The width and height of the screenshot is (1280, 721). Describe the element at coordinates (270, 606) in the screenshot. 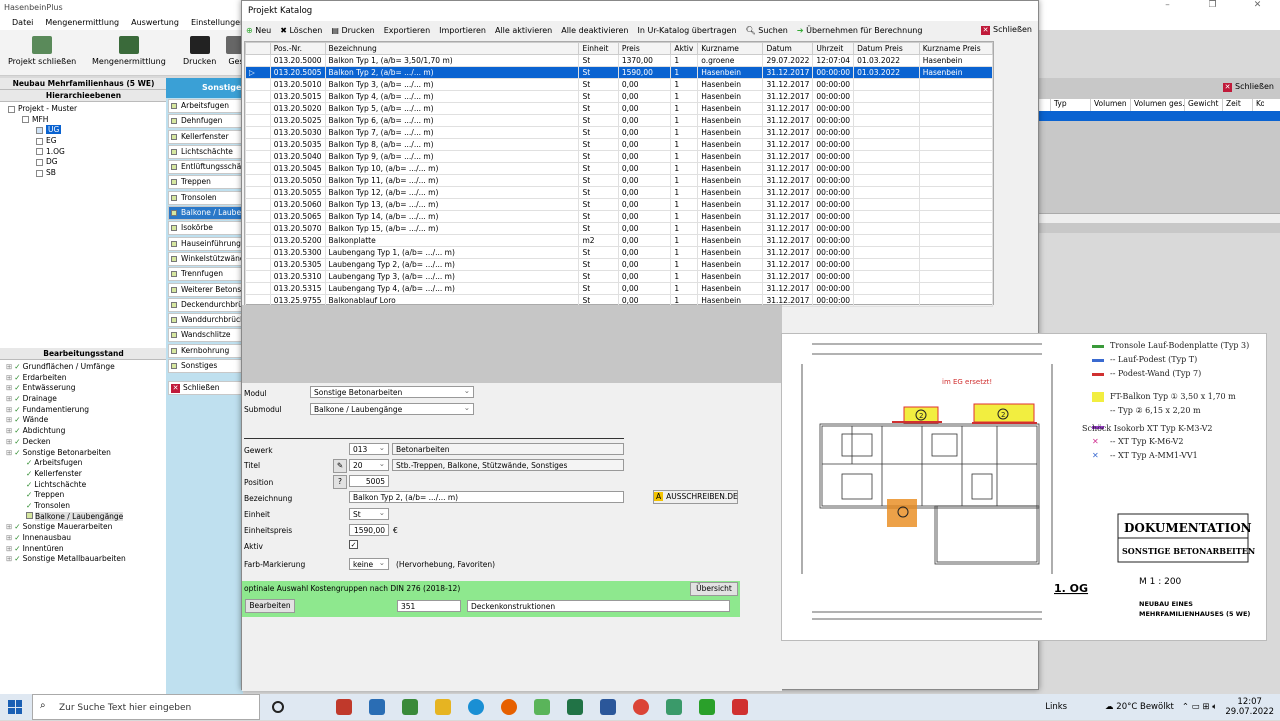

I see `bearbeiten-button: Bearbeiten` at that location.